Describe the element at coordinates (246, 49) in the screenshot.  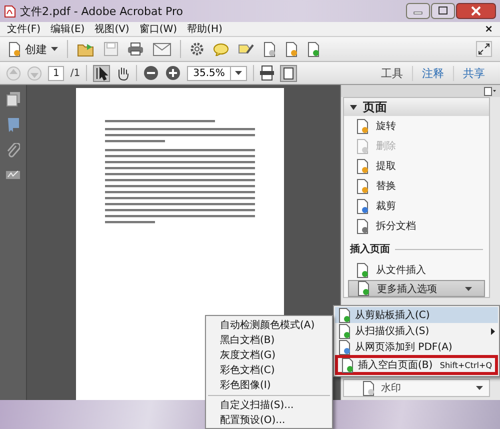
I see `tag-pencil-icon` at that location.